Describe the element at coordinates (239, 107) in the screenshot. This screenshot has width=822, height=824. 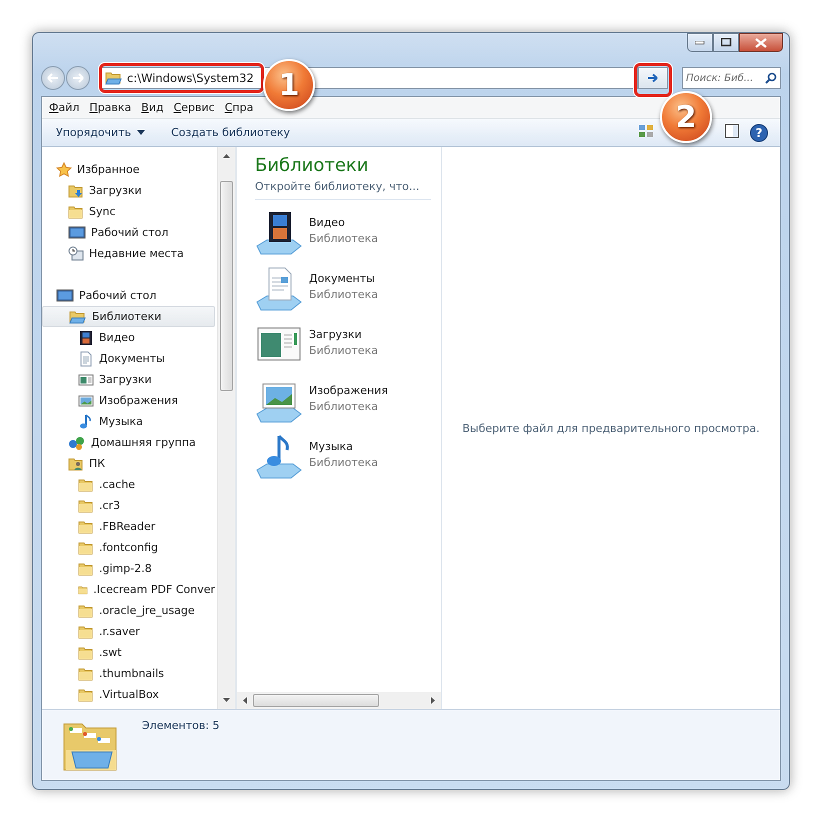
I see `menu-item: Спра` at that location.